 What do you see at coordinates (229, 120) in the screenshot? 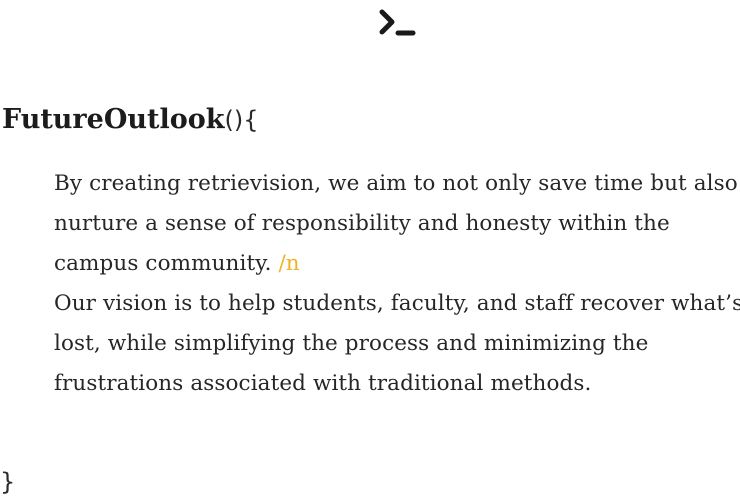
I see `open-paren: (` at bounding box center [229, 120].